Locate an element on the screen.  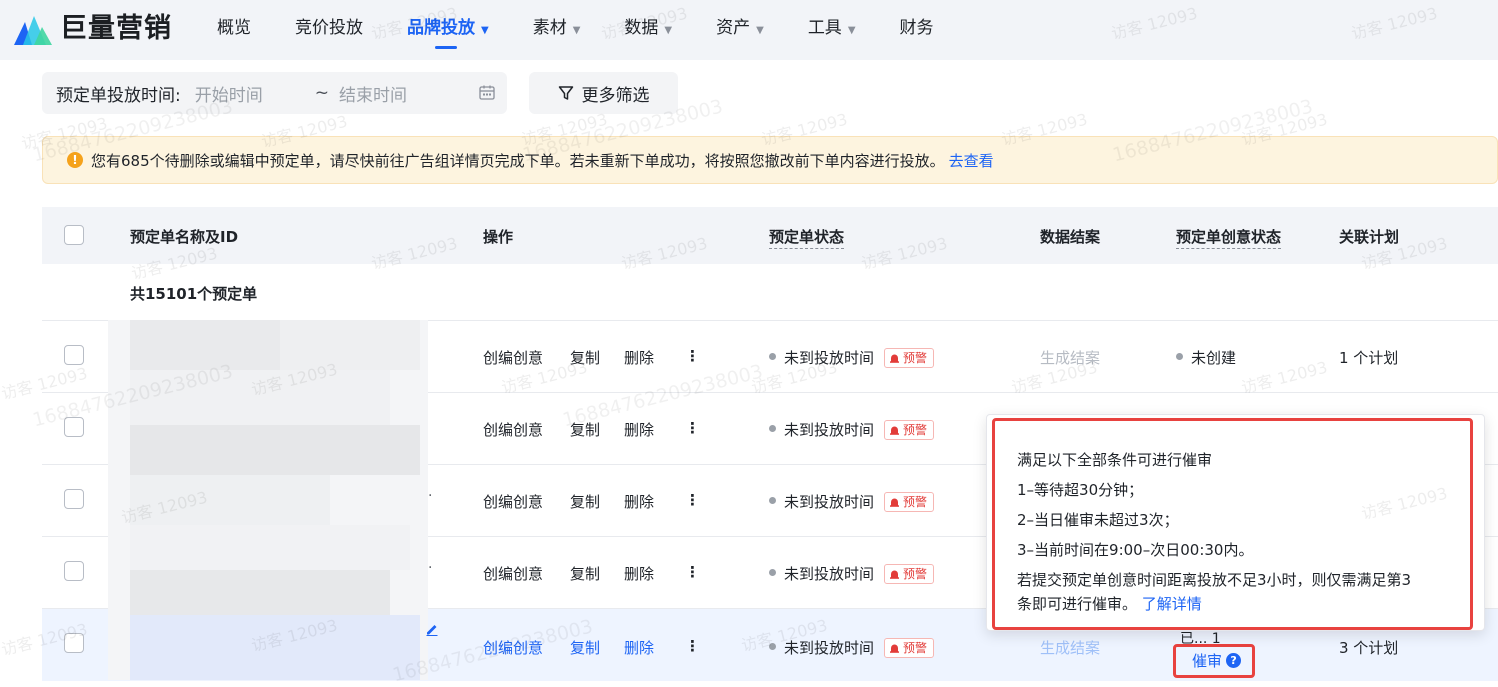
select-all-checkbox is located at coordinates (74, 235).